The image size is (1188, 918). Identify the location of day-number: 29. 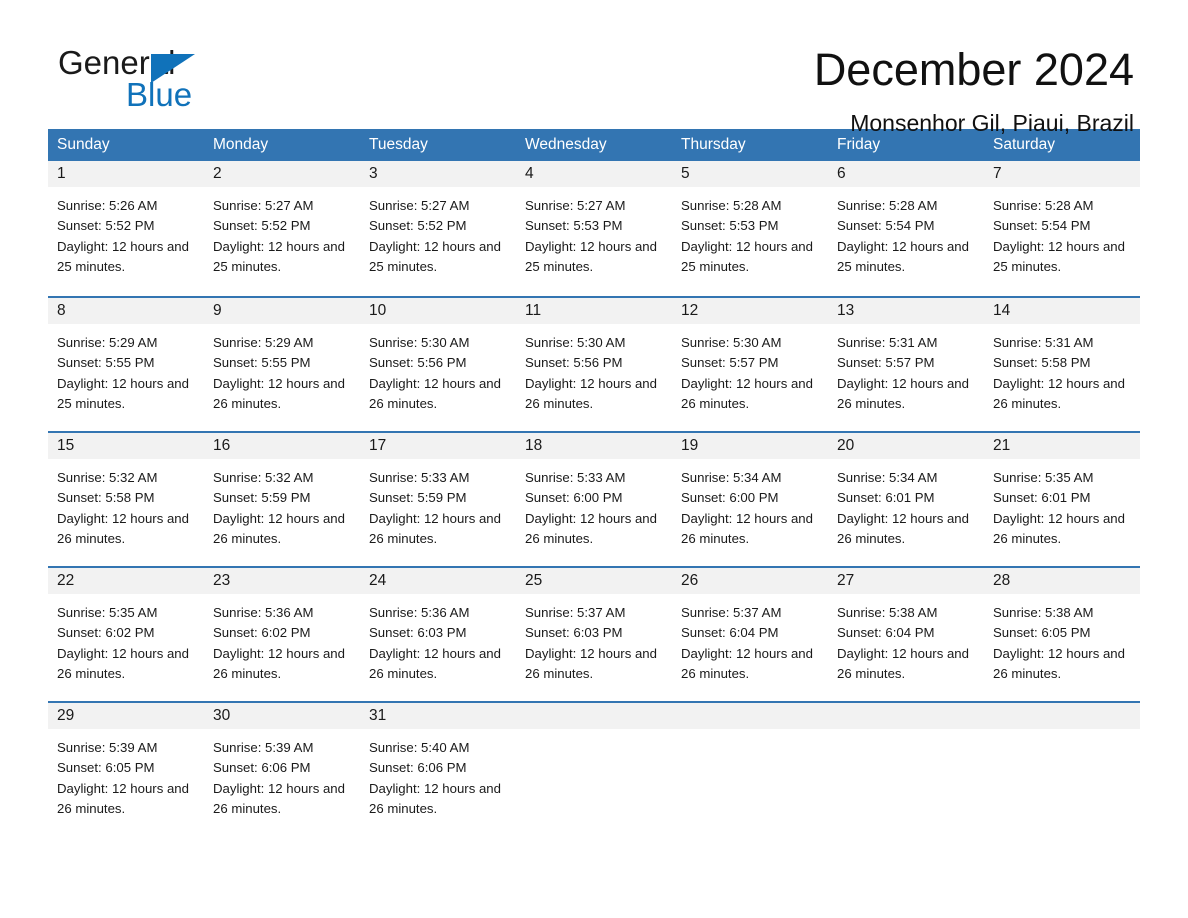
(126, 716).